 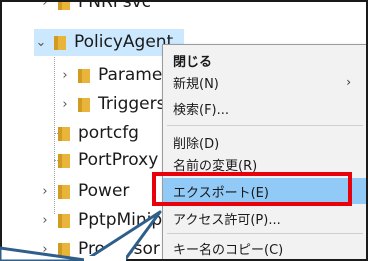 I want to click on tree-item-label: Power, so click(x=104, y=191).